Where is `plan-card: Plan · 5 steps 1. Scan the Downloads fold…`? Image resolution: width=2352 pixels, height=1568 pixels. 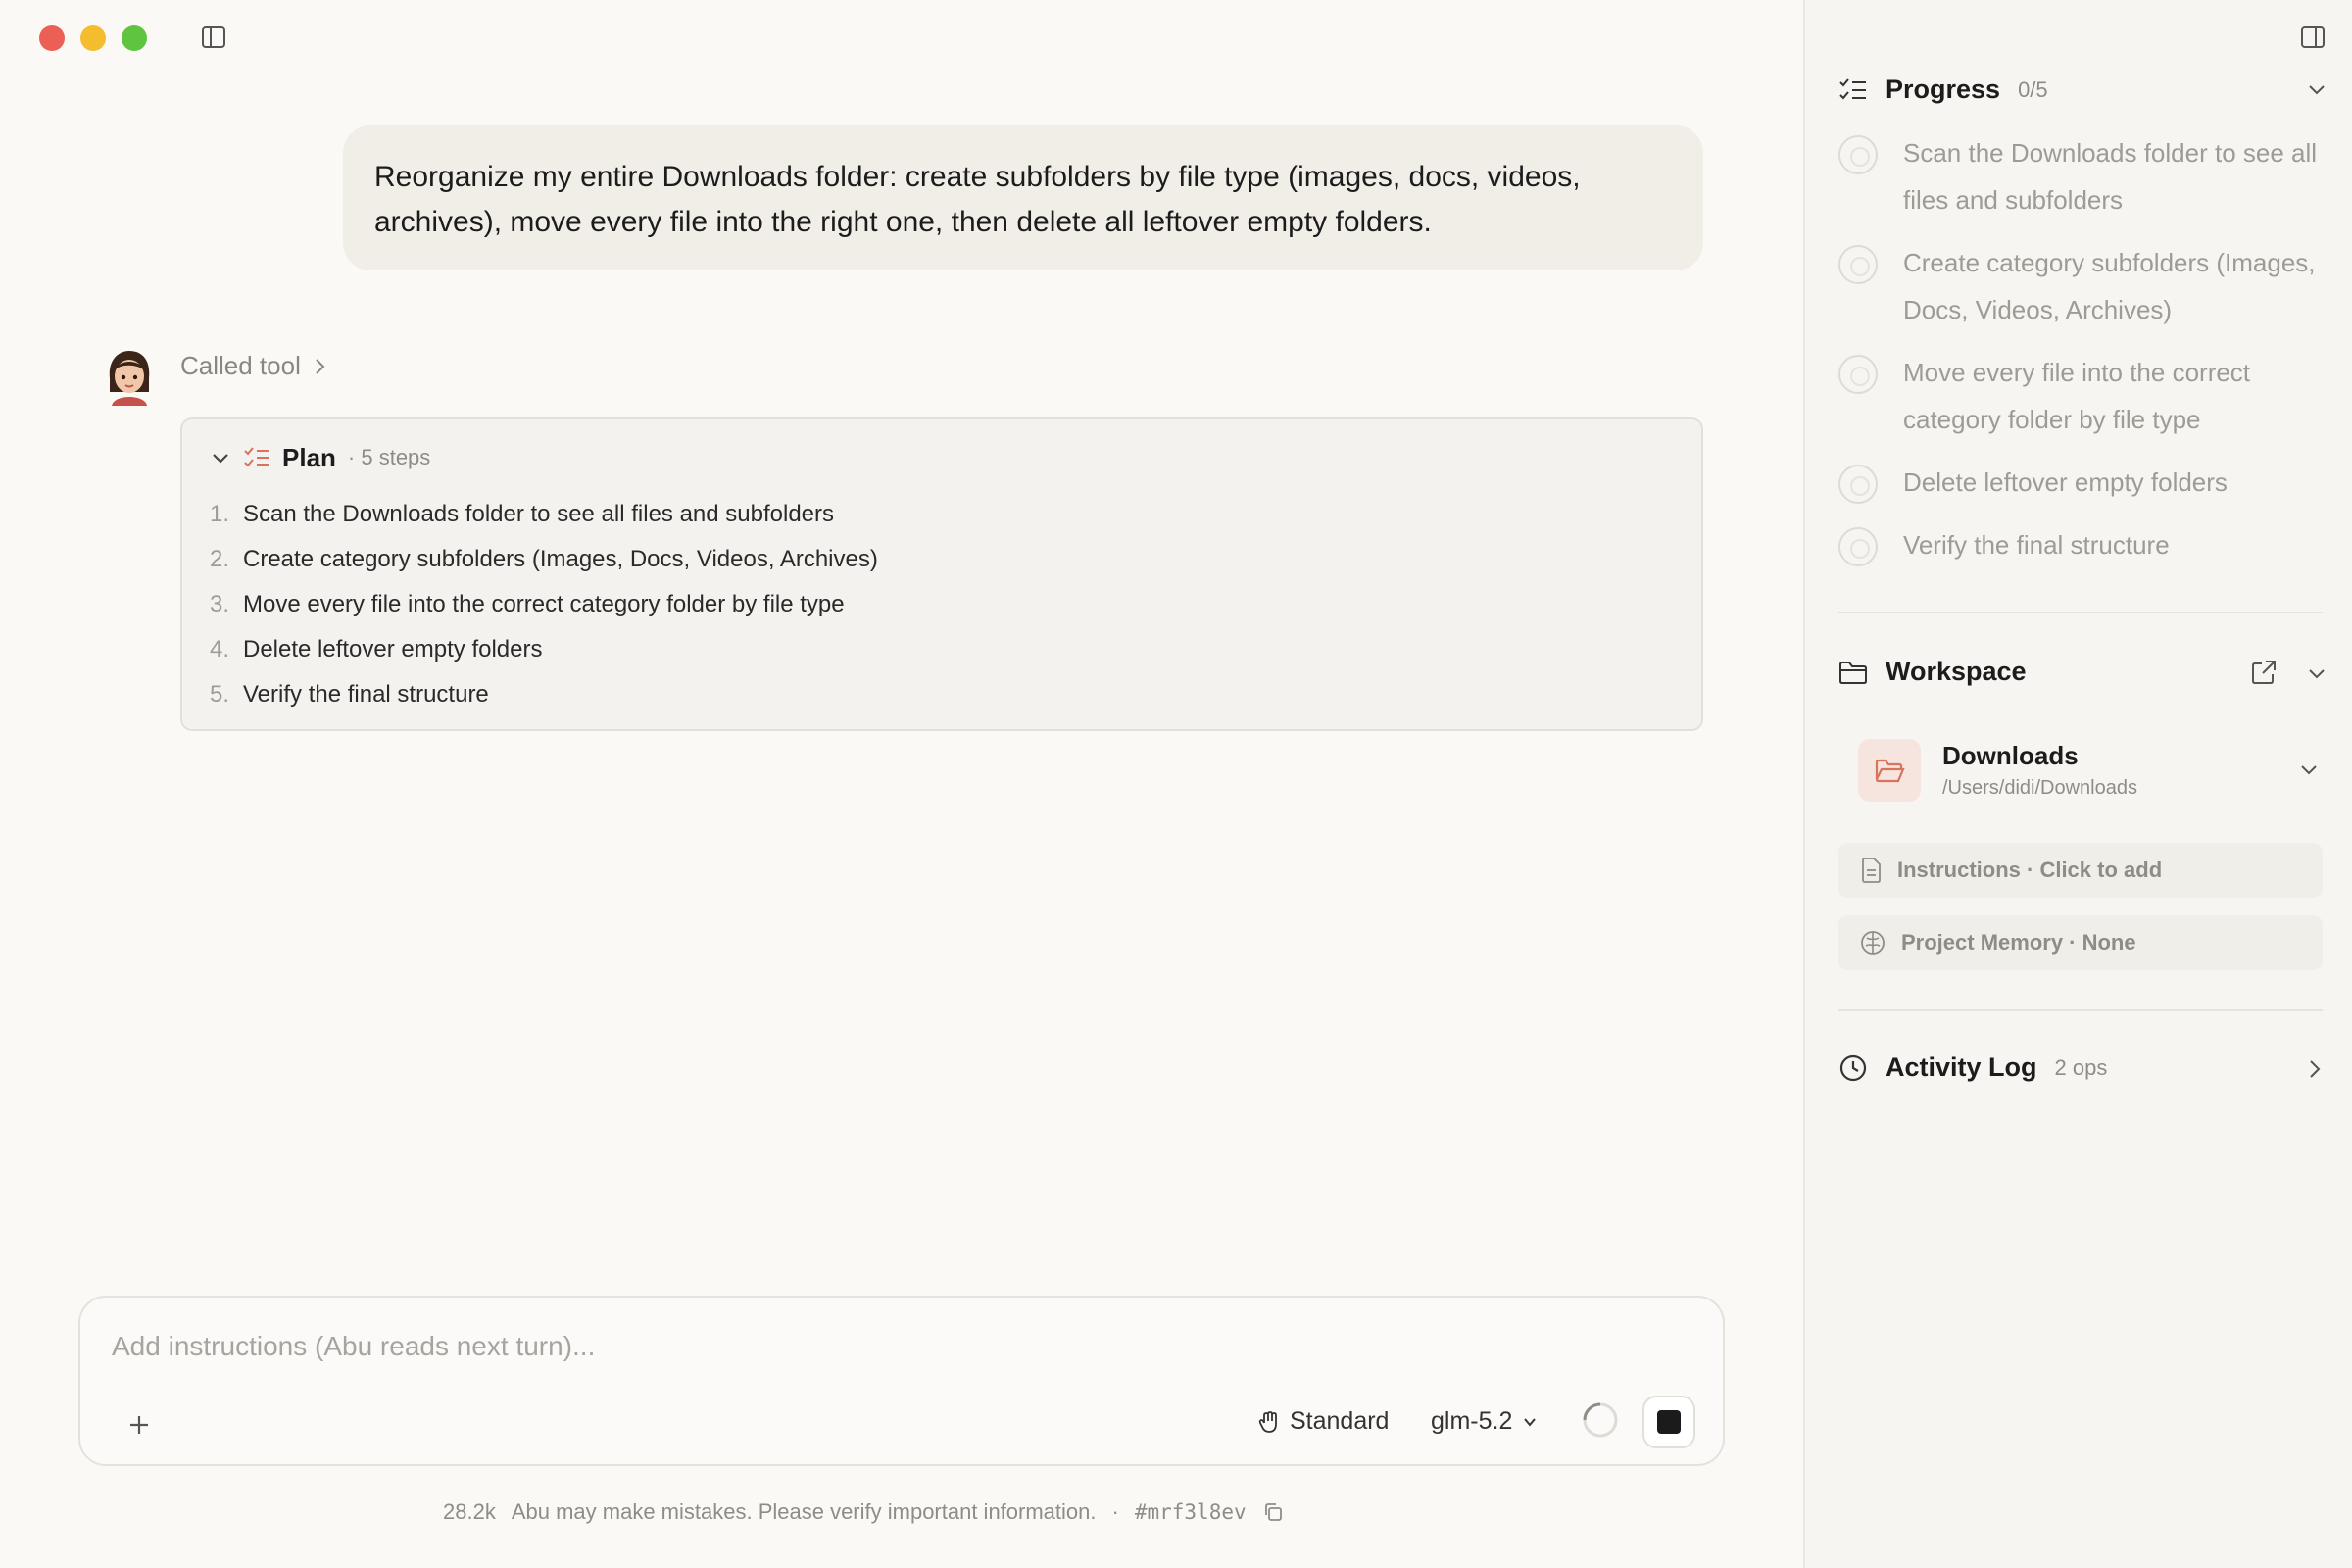 plan-card: Plan · 5 steps 1. Scan the Downloads fold… is located at coordinates (941, 574).